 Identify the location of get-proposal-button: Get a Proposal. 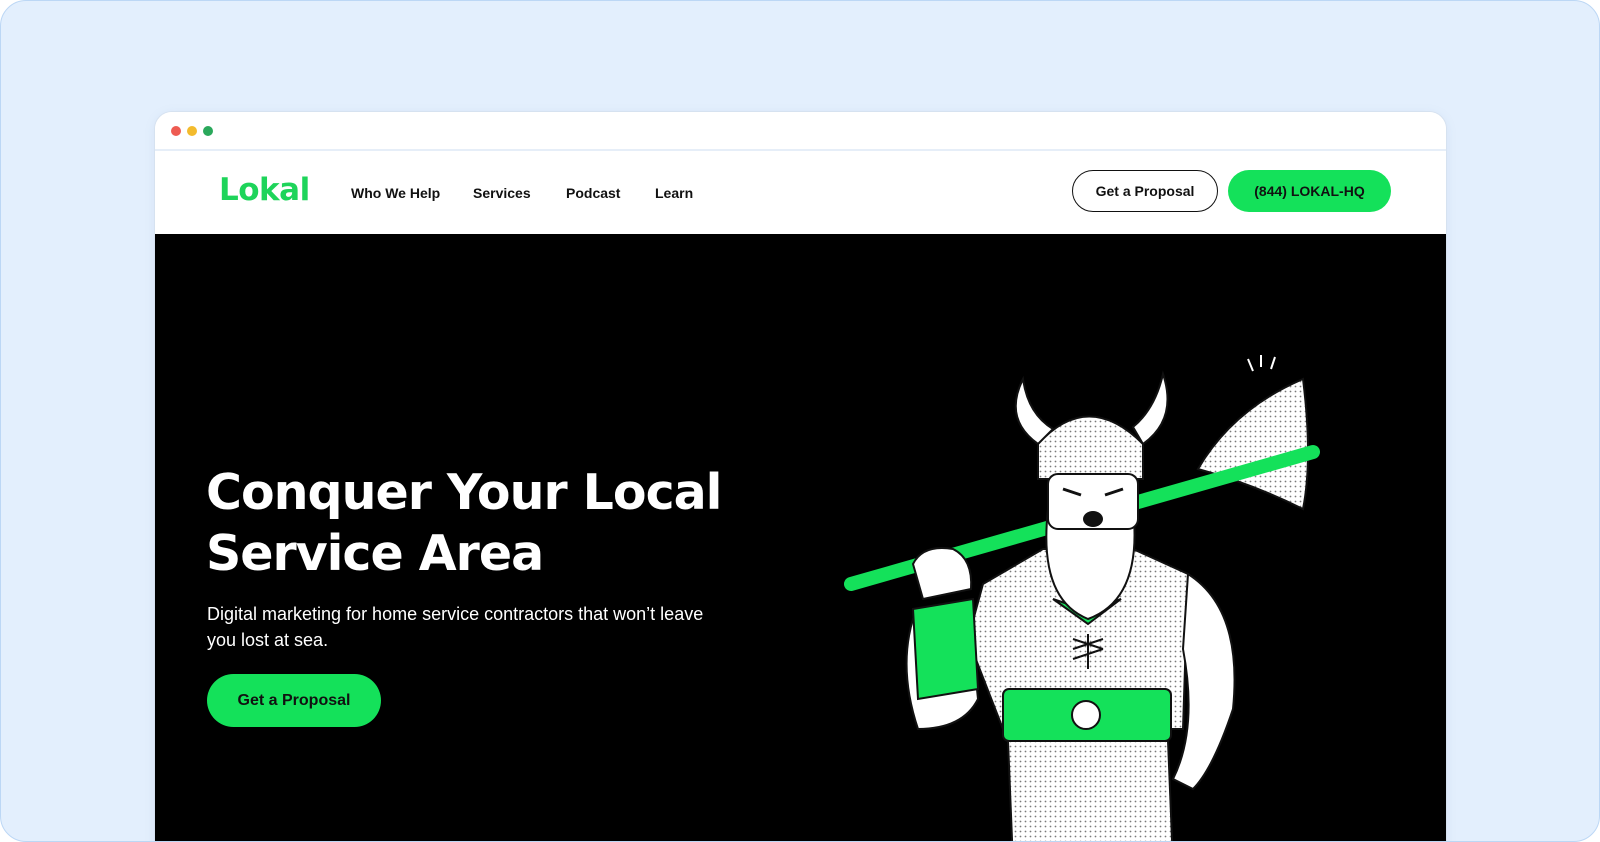
(1145, 191).